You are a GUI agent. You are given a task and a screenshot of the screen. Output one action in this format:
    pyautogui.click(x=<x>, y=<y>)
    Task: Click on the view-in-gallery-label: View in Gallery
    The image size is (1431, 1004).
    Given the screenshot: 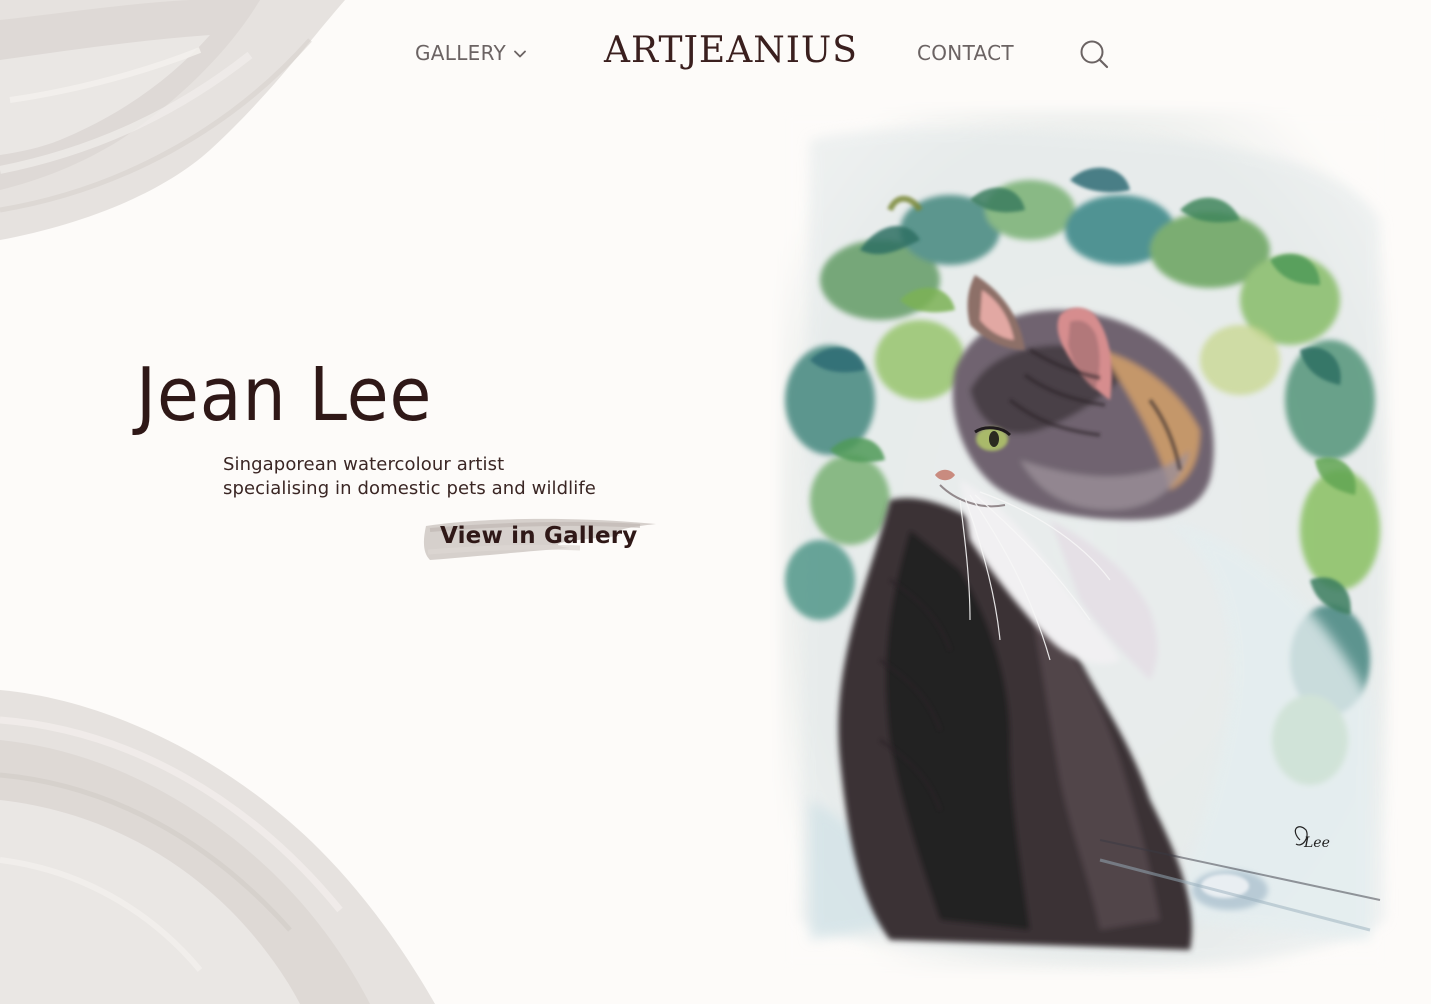 What is the action you would take?
    pyautogui.click(x=539, y=536)
    